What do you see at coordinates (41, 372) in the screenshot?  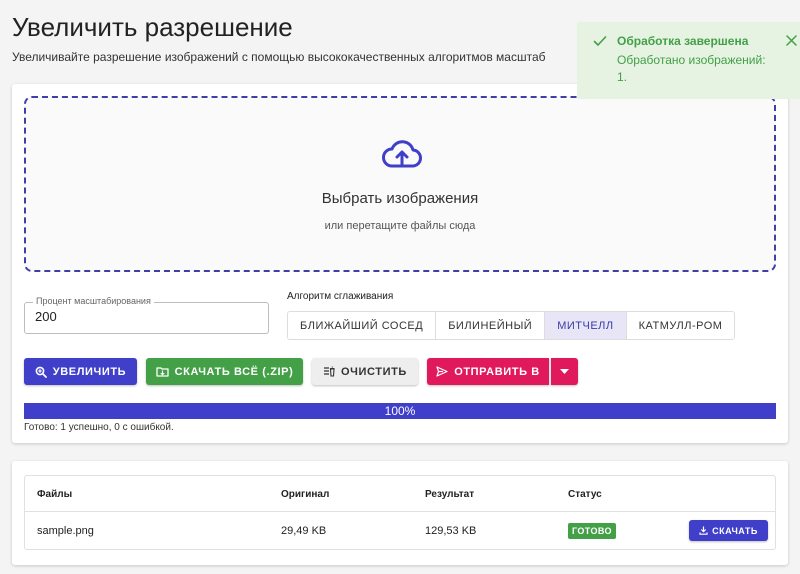 I see `zoom-in-icon` at bounding box center [41, 372].